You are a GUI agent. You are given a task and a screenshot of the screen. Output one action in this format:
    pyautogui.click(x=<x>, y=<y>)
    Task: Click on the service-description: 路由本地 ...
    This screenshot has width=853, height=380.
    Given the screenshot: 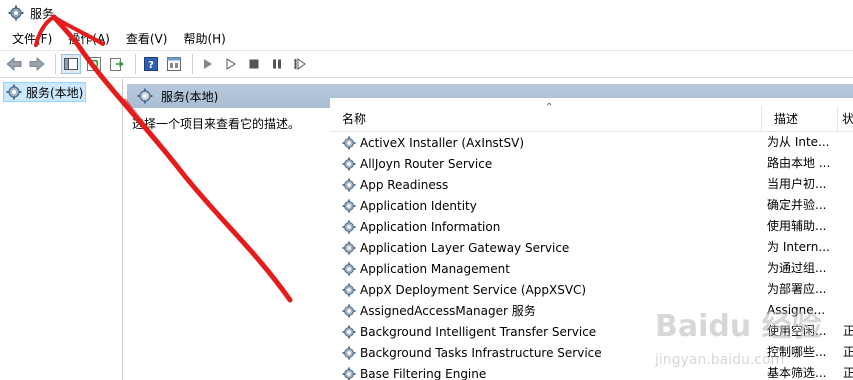 What is the action you would take?
    pyautogui.click(x=799, y=163)
    